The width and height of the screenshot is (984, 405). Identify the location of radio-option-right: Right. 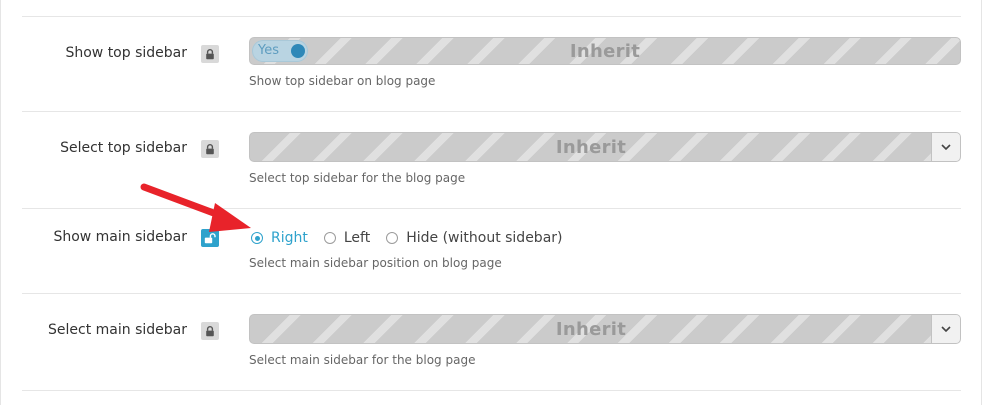
(279, 238).